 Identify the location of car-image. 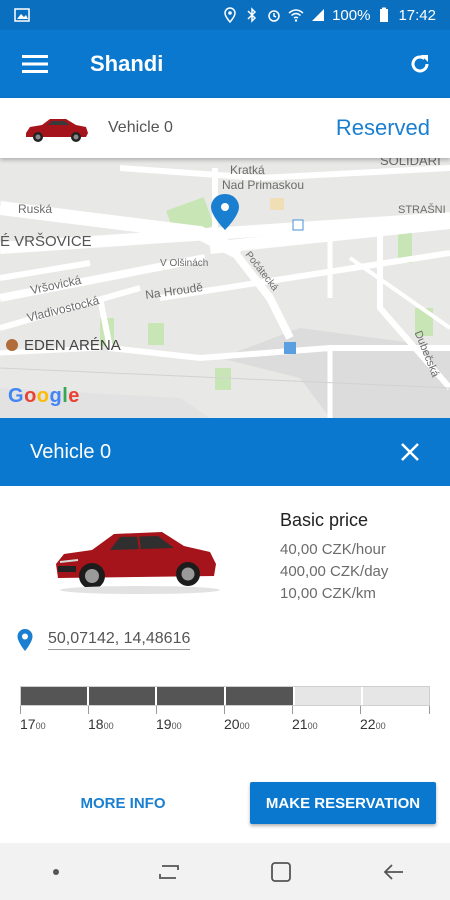
(138, 563).